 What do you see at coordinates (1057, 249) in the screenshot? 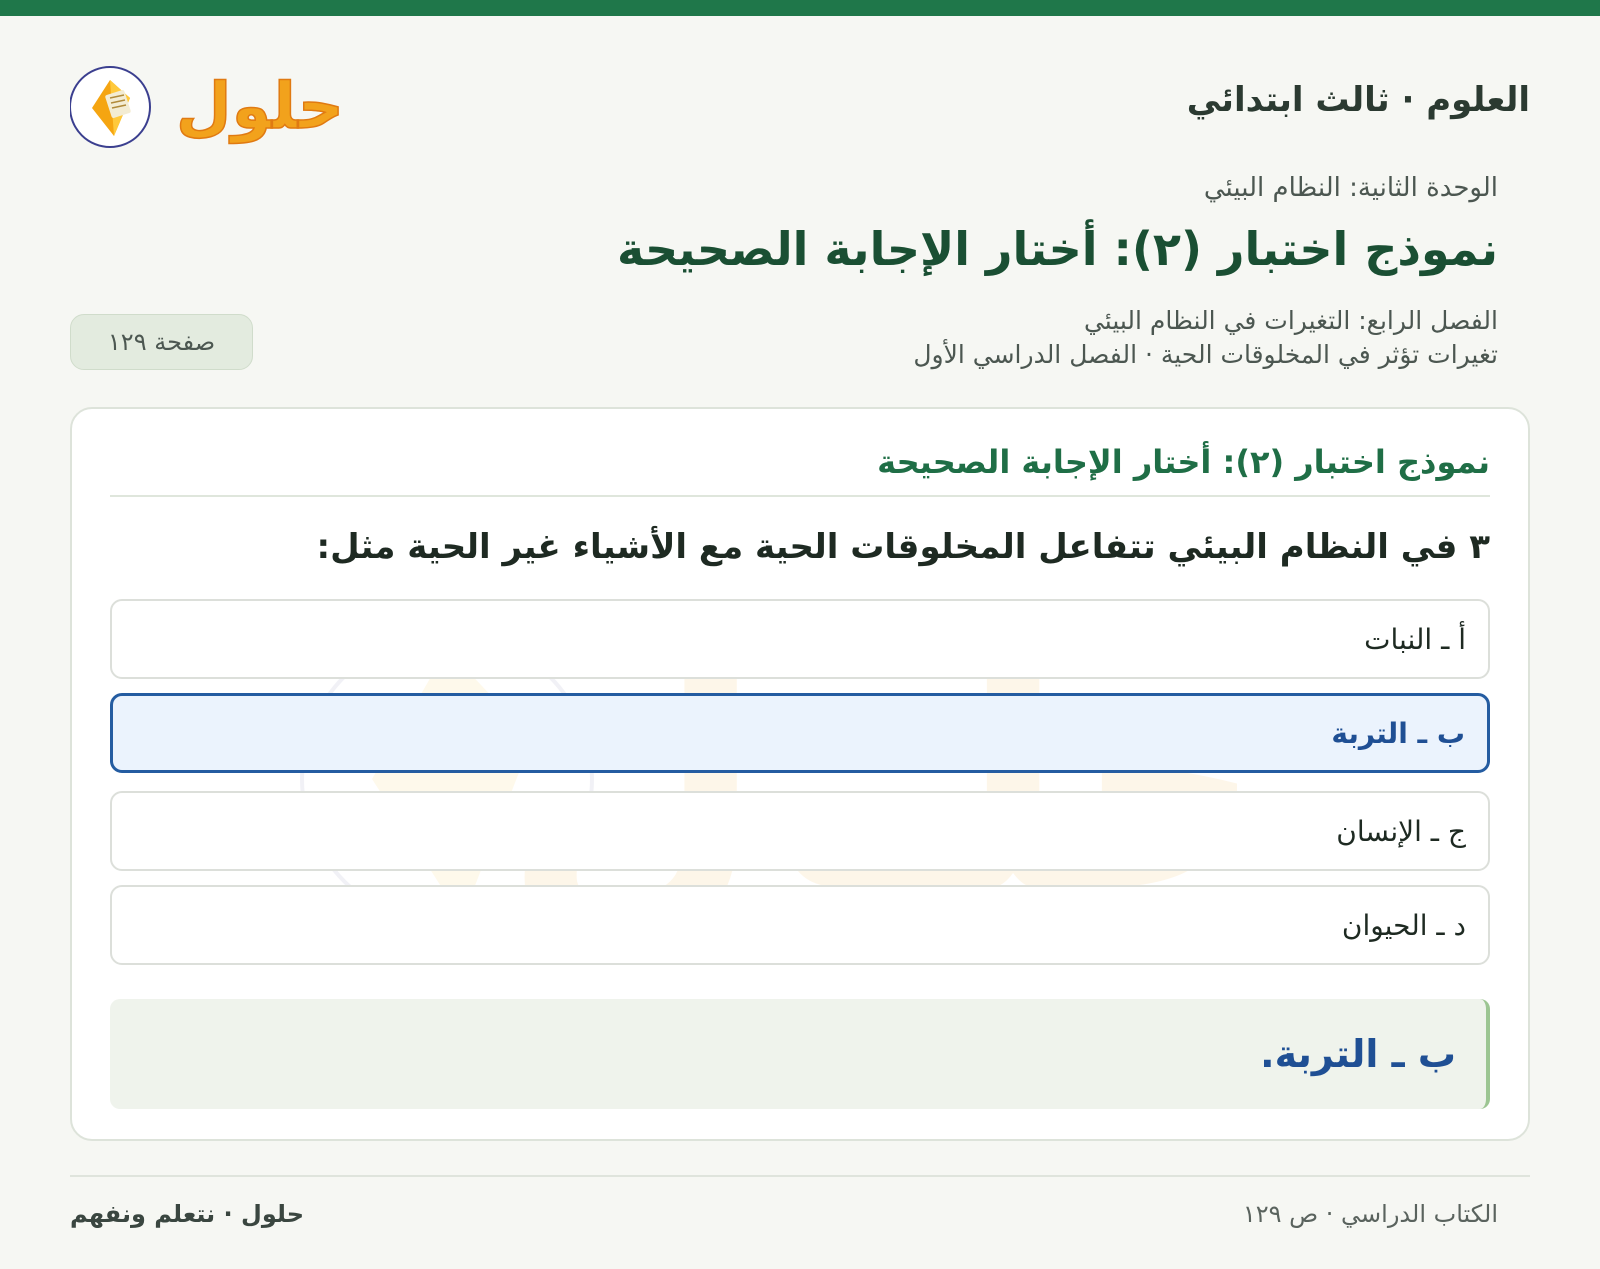
I see `page-title: نموذج اختبار (٢): أختار الإجابة الصحيحة` at bounding box center [1057, 249].